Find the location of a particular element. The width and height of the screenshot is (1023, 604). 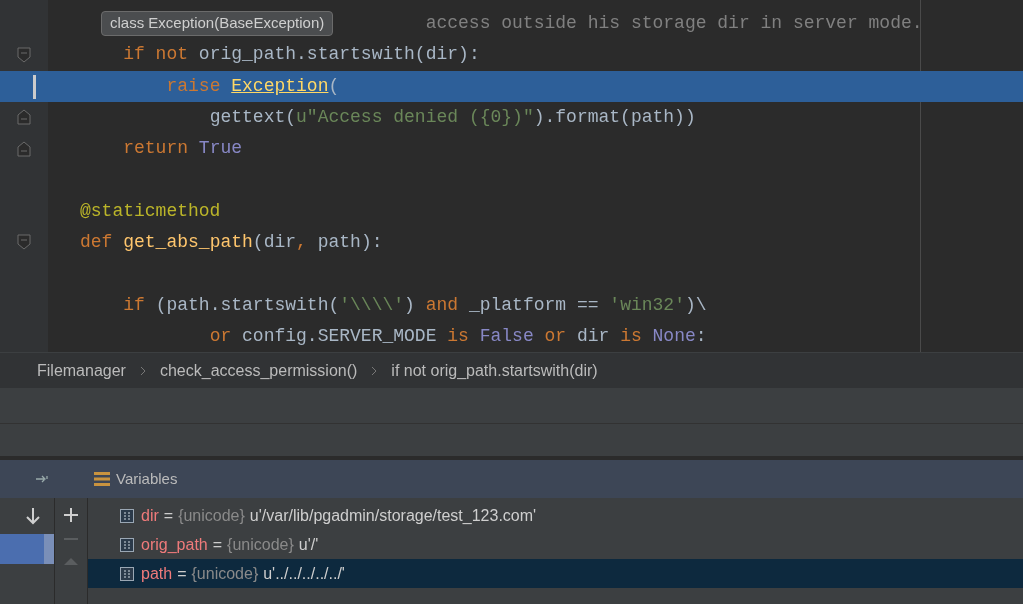

list-icon is located at coordinates (102, 479).